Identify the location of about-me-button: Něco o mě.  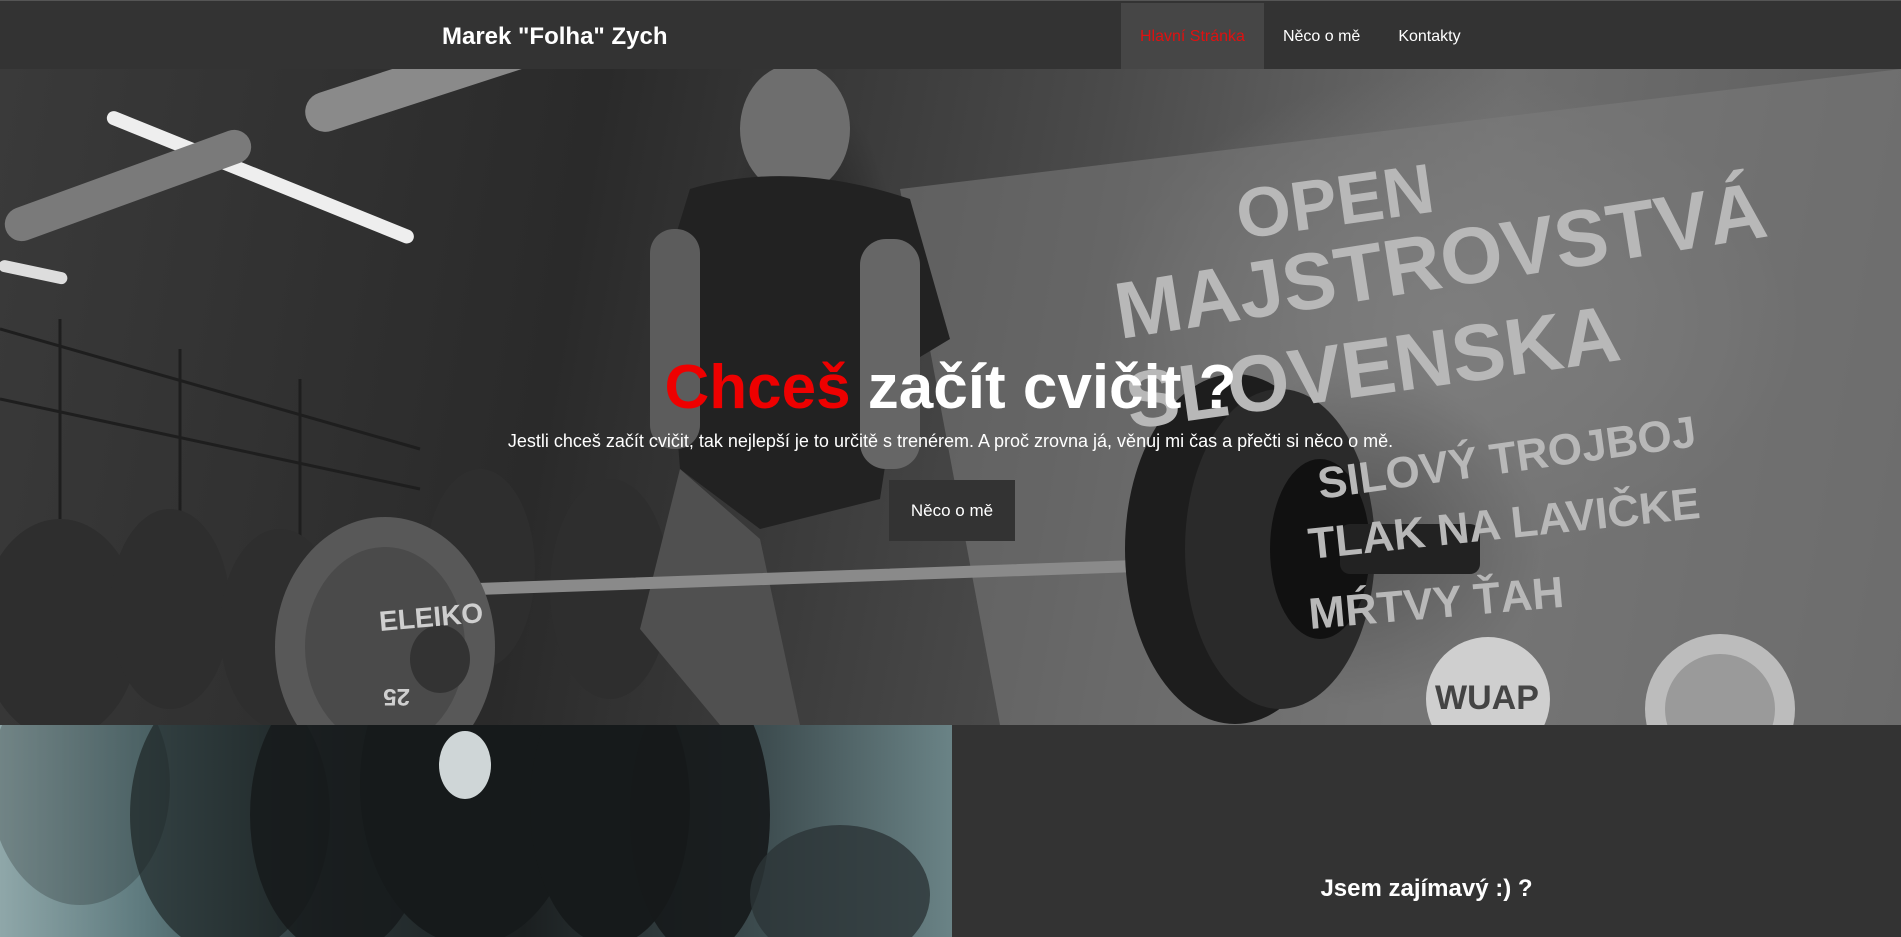
(952, 510).